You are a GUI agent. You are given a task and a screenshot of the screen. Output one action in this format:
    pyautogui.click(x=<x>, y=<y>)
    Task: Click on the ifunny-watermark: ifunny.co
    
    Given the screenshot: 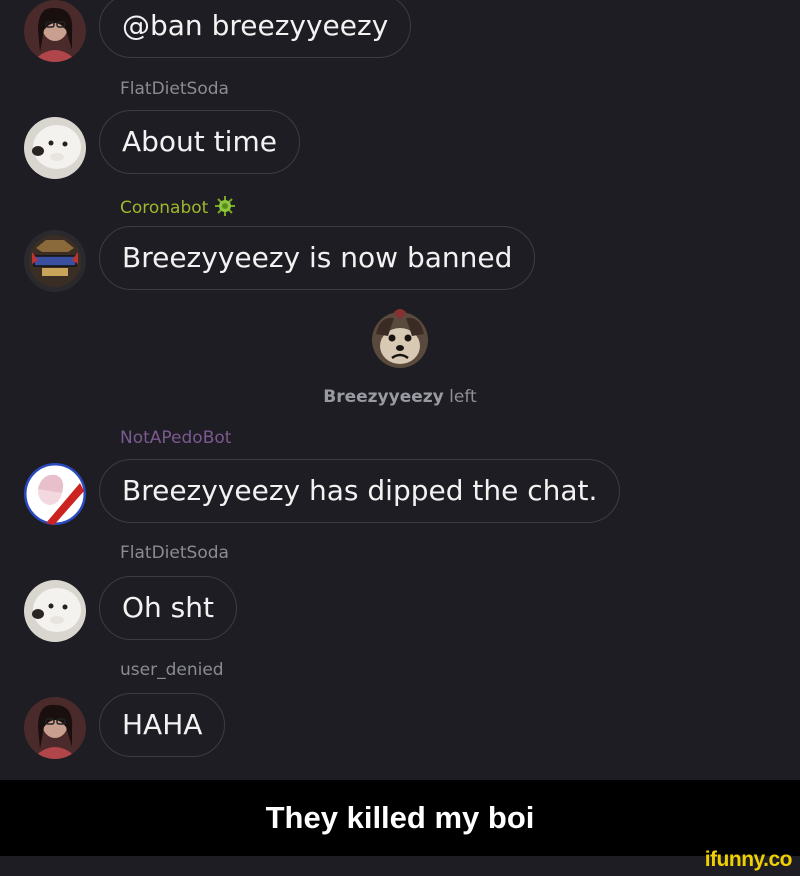 What is the action you would take?
    pyautogui.click(x=748, y=859)
    